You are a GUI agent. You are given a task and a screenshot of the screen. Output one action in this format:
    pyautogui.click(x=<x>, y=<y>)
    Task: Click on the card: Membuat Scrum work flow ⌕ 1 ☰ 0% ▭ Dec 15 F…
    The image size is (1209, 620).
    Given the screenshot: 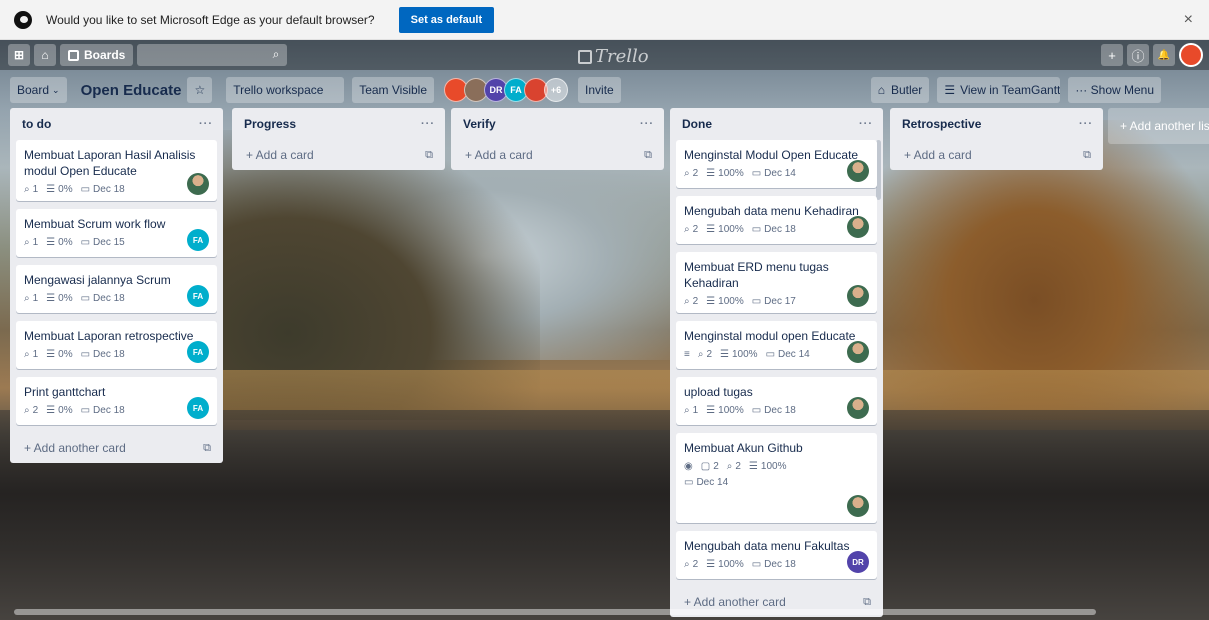 What is the action you would take?
    pyautogui.click(x=116, y=233)
    